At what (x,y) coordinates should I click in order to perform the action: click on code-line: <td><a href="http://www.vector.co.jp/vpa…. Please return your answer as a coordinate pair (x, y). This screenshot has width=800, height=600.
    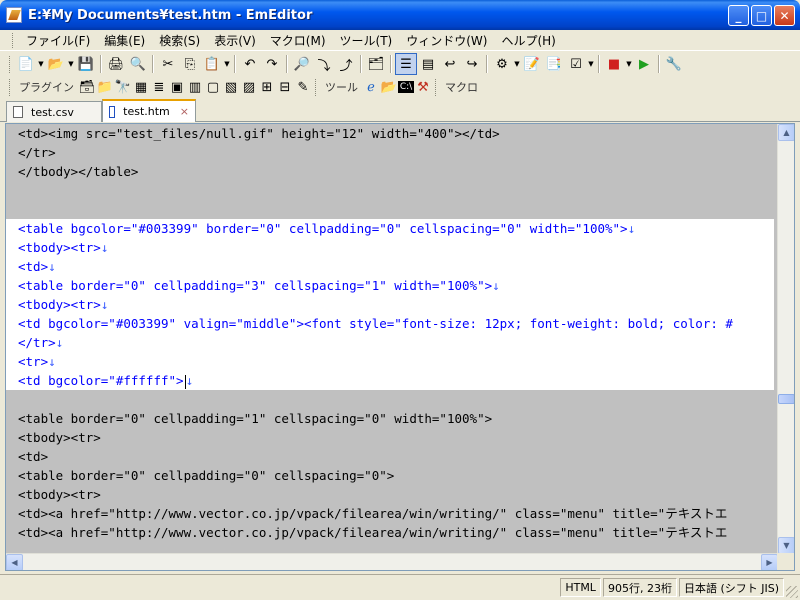
    Looking at the image, I should click on (373, 513).